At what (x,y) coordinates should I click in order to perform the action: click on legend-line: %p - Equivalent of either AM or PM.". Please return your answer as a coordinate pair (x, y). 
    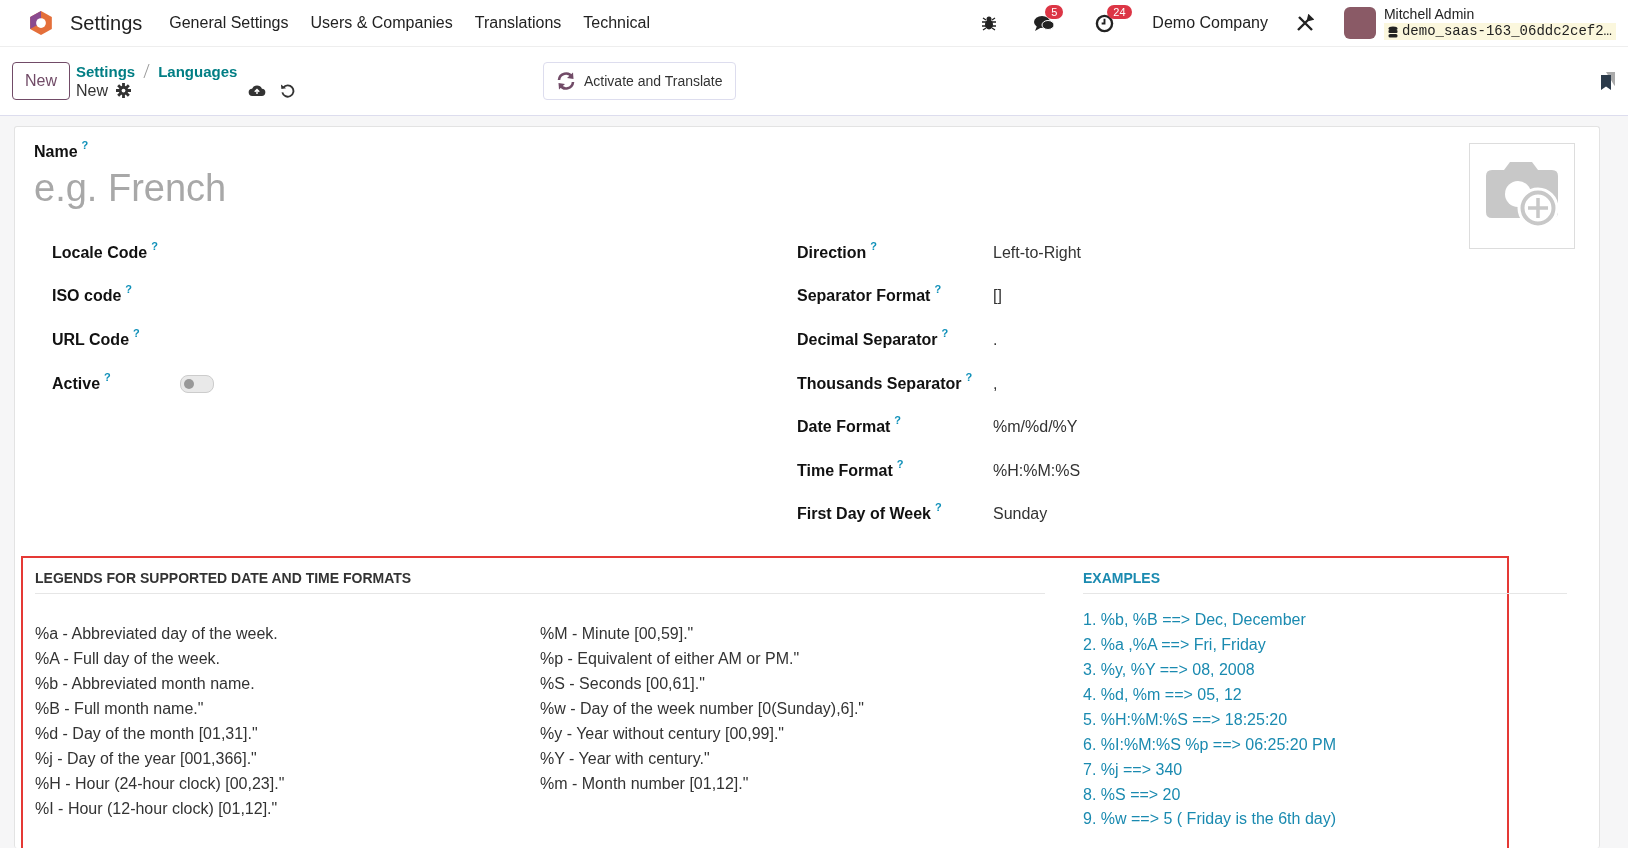
    Looking at the image, I should click on (670, 659).